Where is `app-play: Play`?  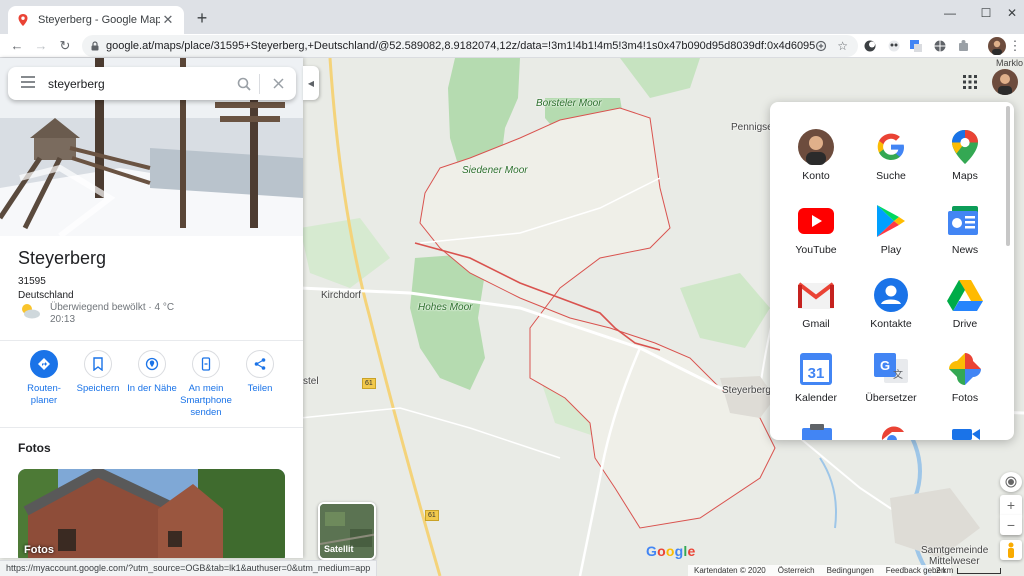
app-play: Play is located at coordinates (891, 229).